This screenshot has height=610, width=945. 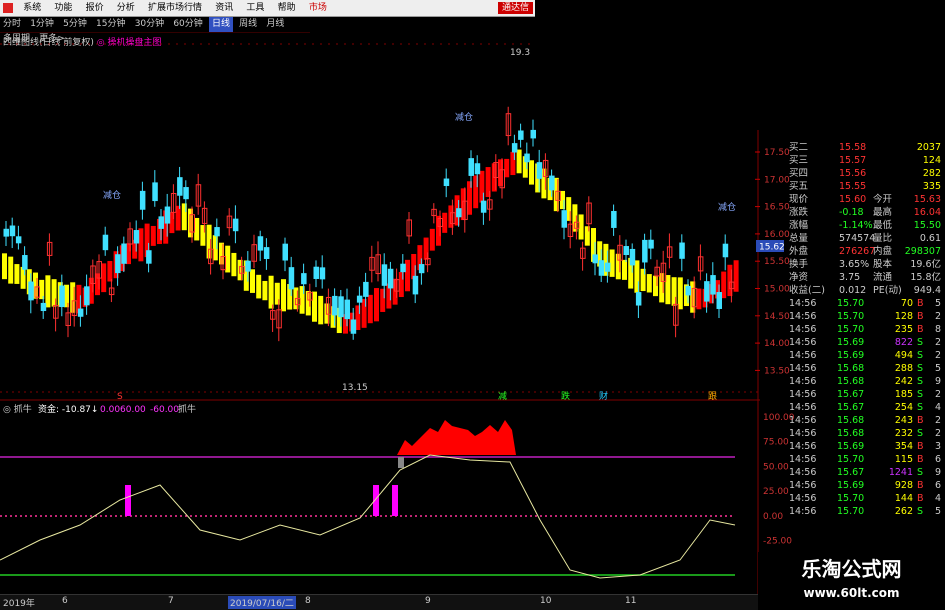 What do you see at coordinates (927, 199) in the screenshot?
I see `stat-value-2: 15.63` at bounding box center [927, 199].